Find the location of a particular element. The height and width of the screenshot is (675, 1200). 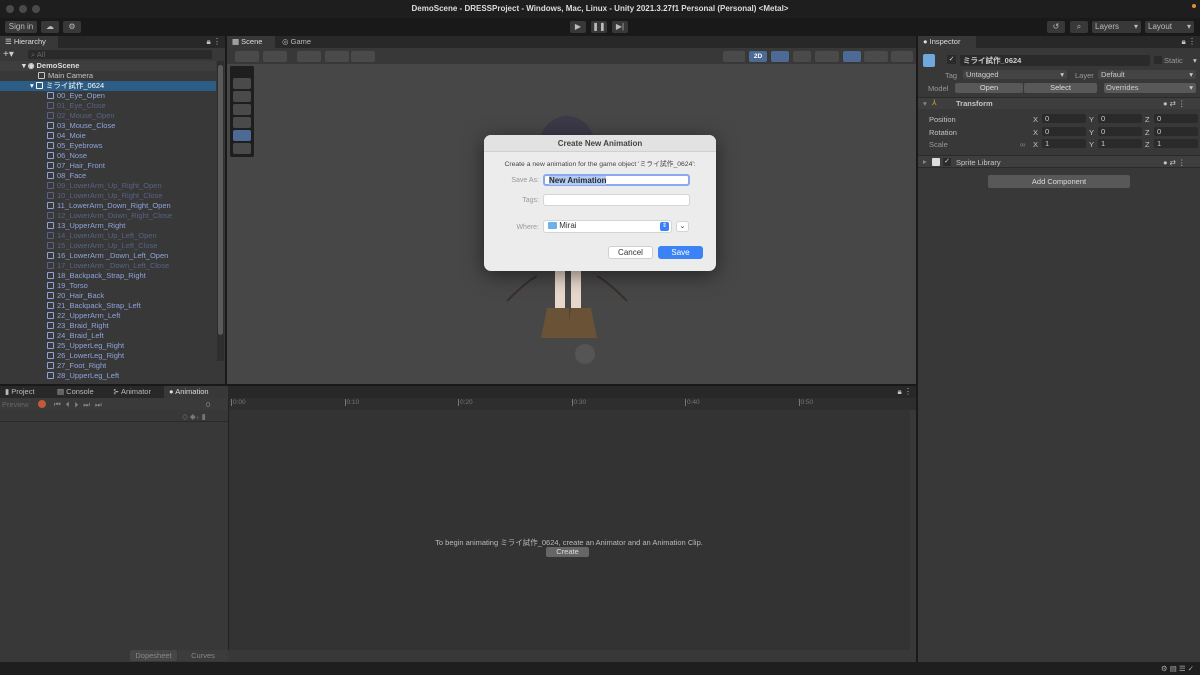

transform-x-field: 1 is located at coordinates (1064, 143).